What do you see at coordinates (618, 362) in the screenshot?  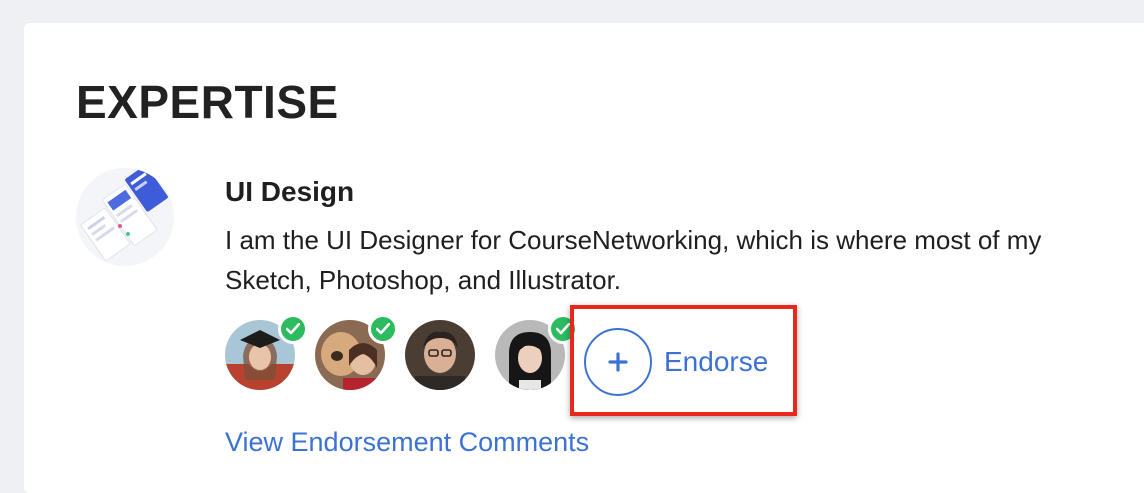 I see `plus-icon` at bounding box center [618, 362].